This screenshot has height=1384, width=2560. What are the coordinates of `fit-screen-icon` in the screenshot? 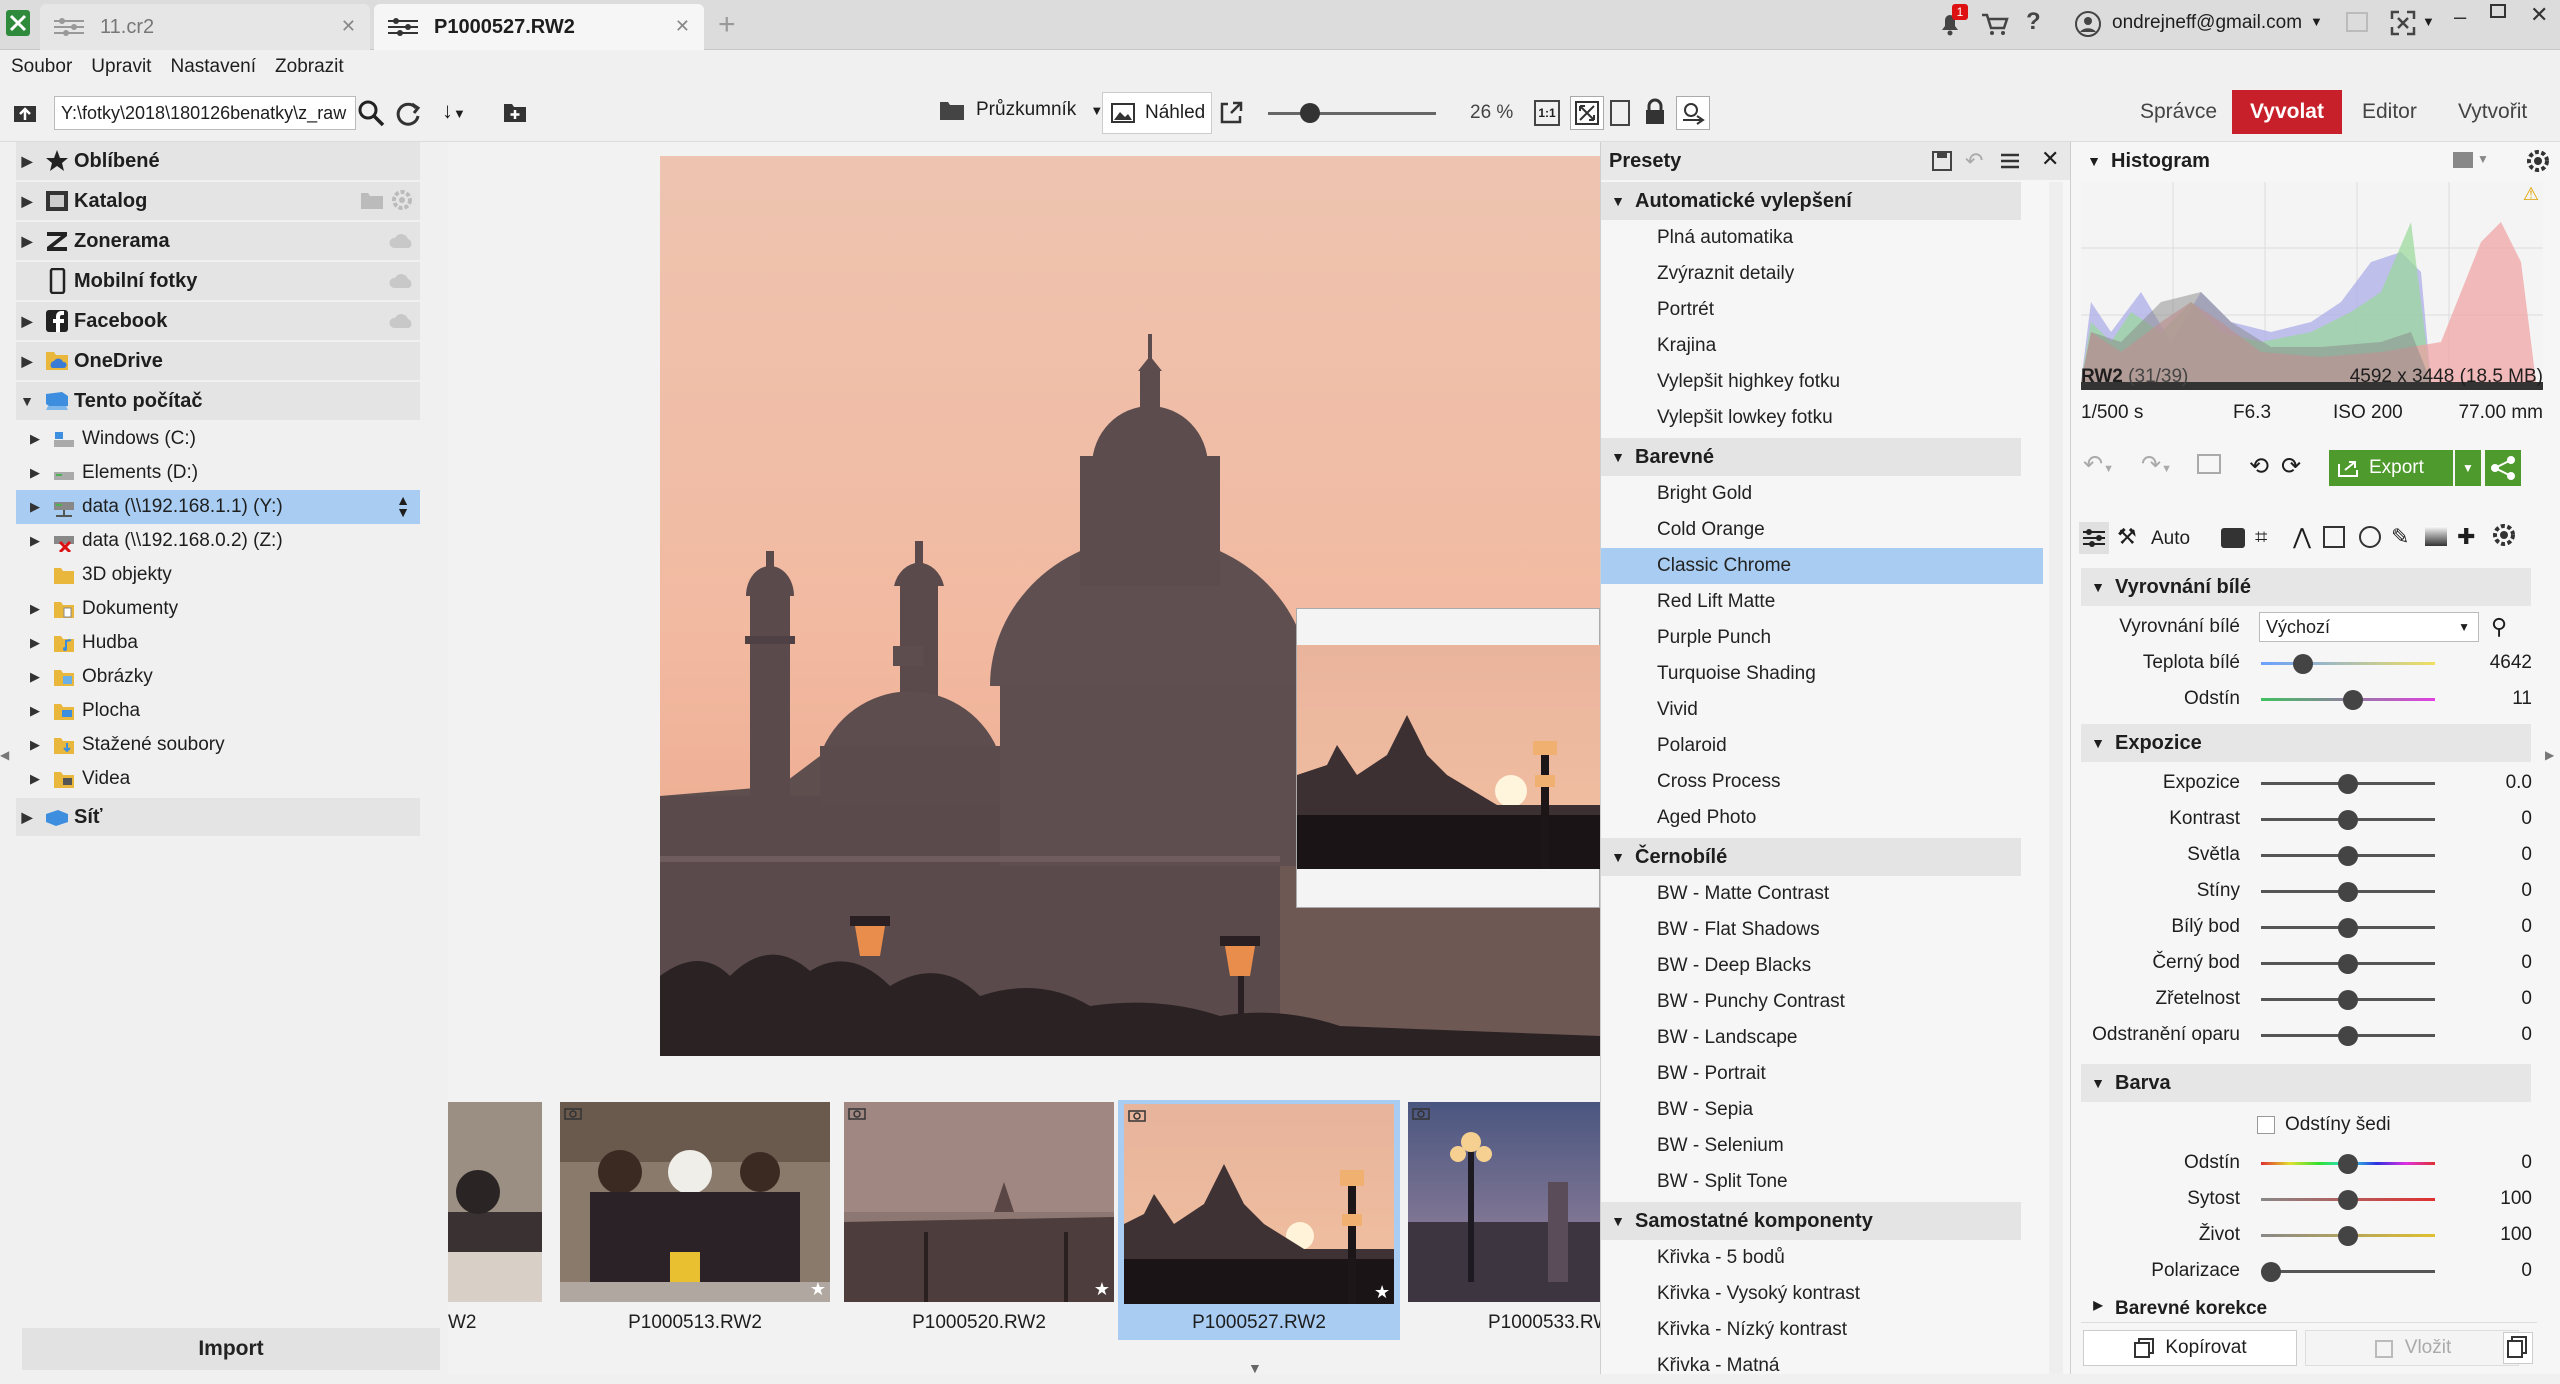 It's located at (1587, 113).